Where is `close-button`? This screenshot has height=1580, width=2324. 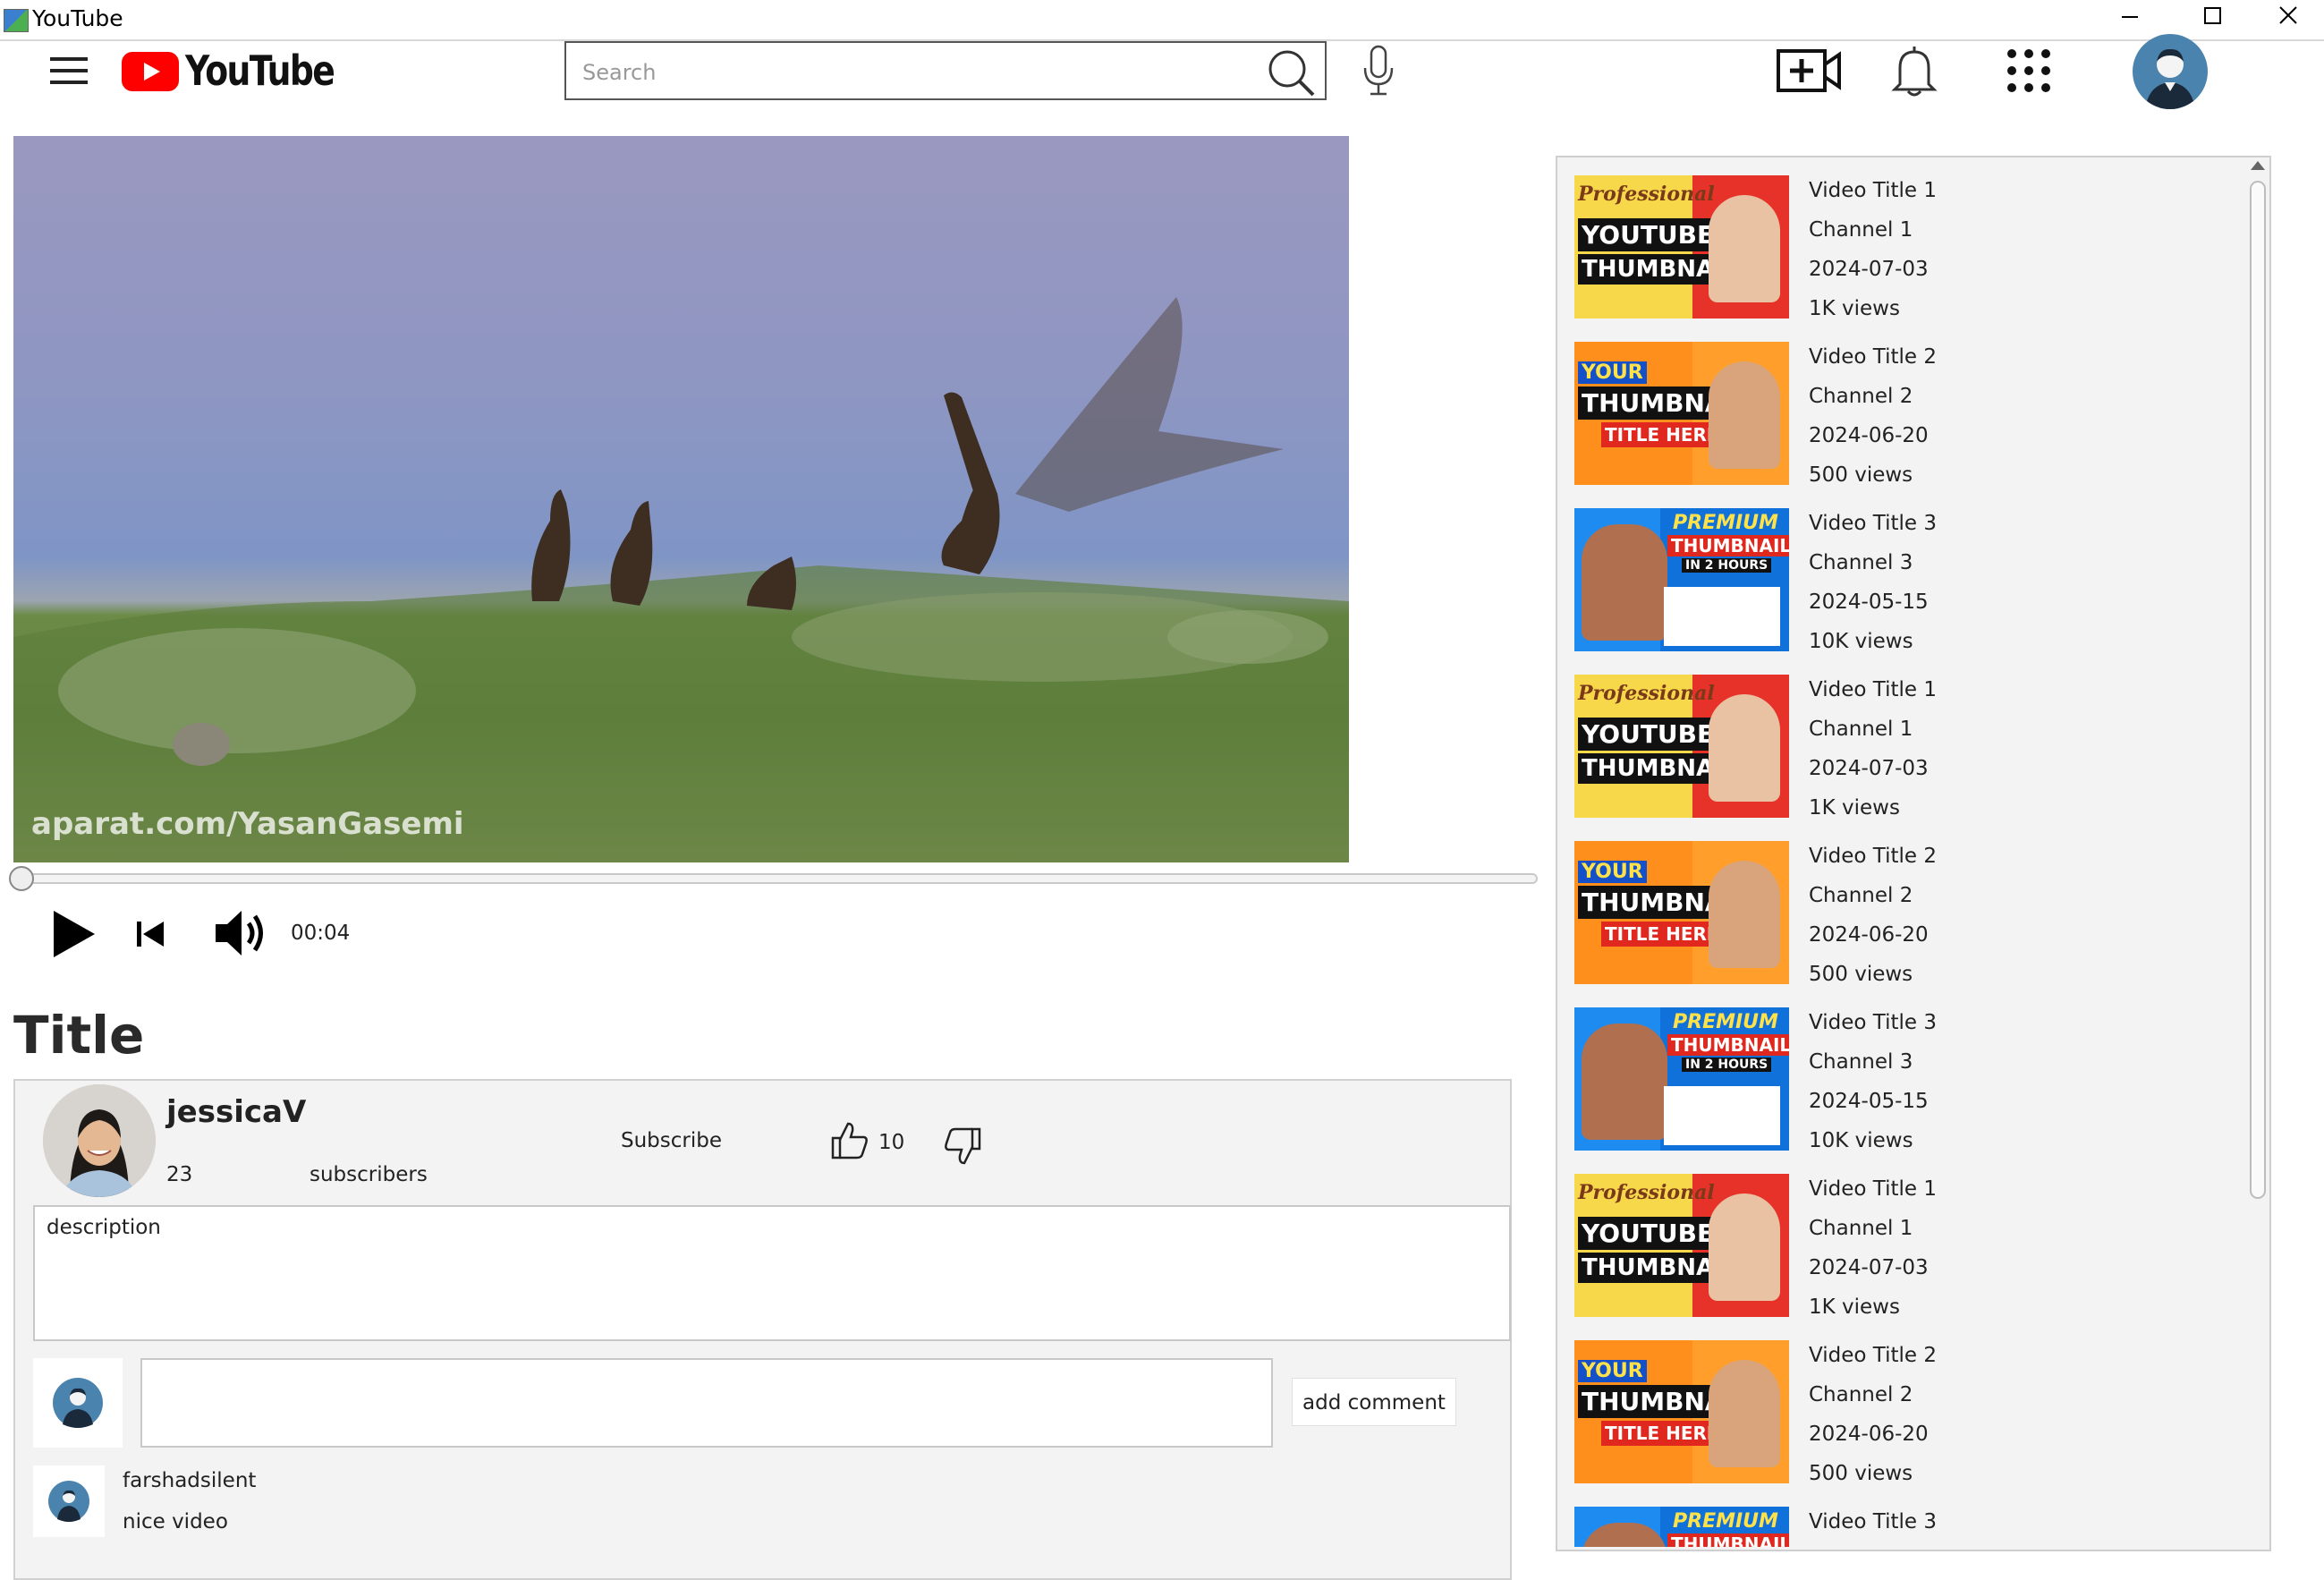 close-button is located at coordinates (2288, 15).